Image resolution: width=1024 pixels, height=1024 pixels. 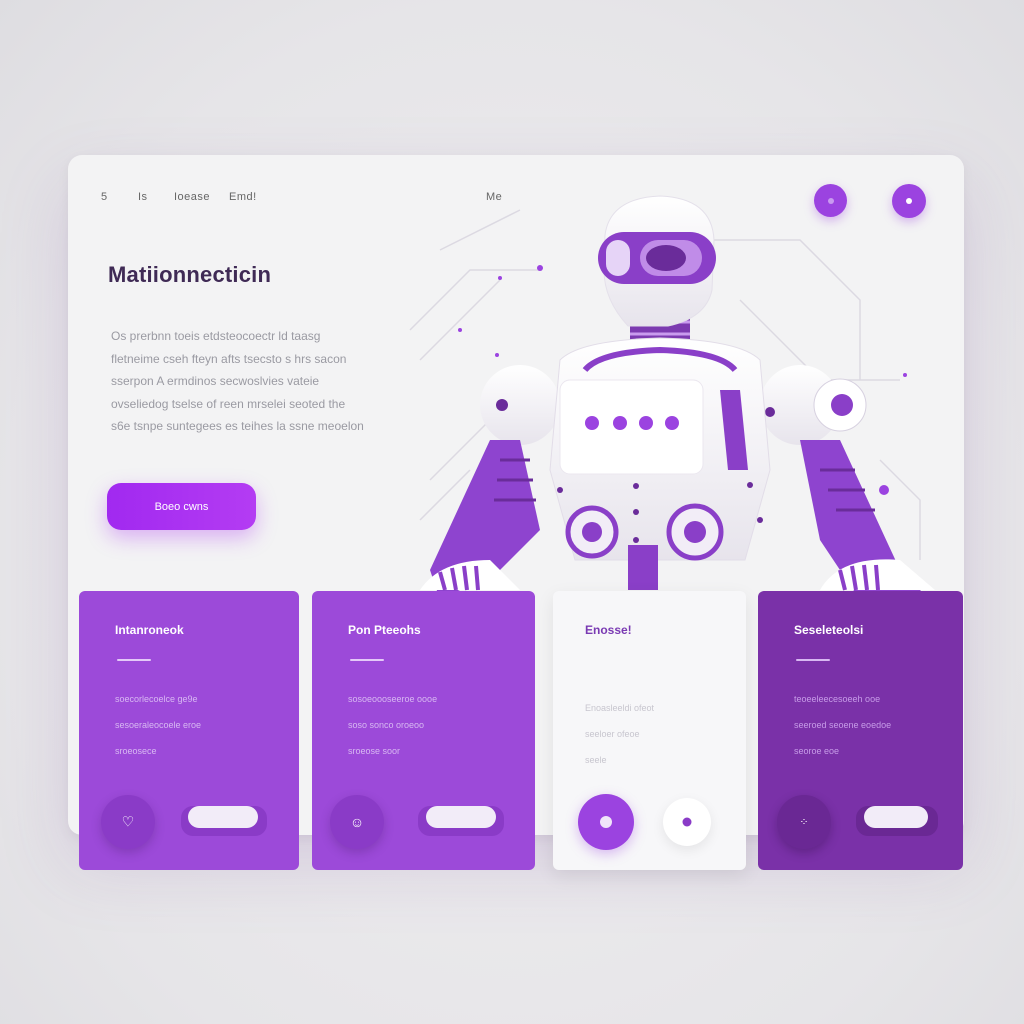 What do you see at coordinates (243, 197) in the screenshot?
I see `nav-item-4: Emd!` at bounding box center [243, 197].